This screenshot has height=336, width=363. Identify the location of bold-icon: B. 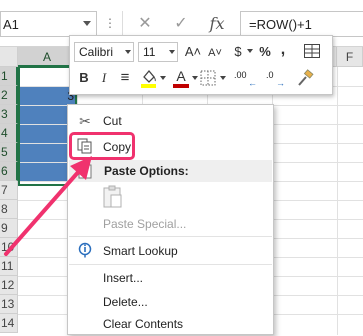
(84, 78).